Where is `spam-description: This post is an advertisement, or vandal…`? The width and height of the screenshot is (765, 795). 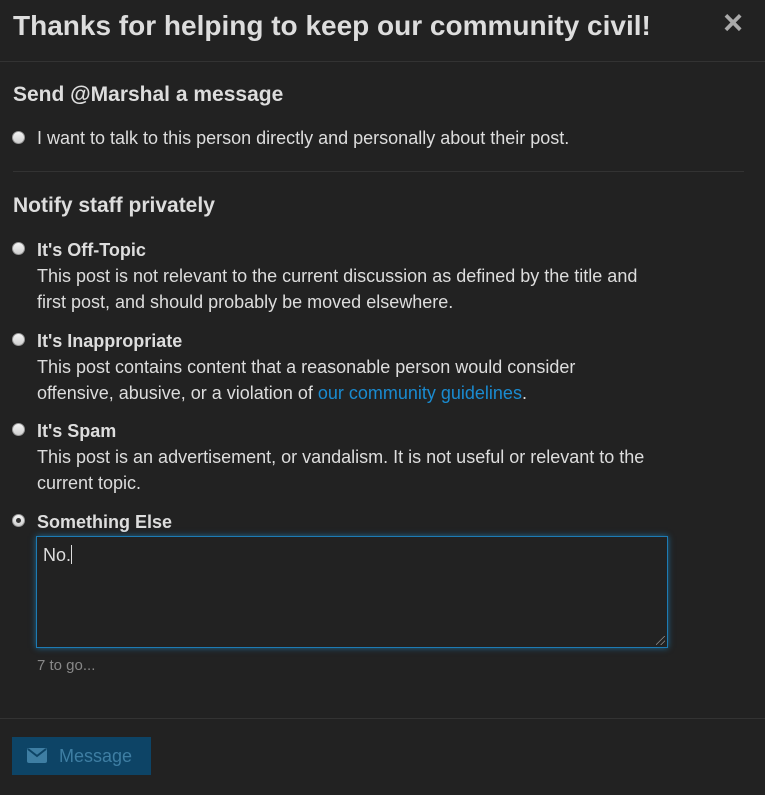 spam-description: This post is an advertisement, or vandal… is located at coordinates (341, 470).